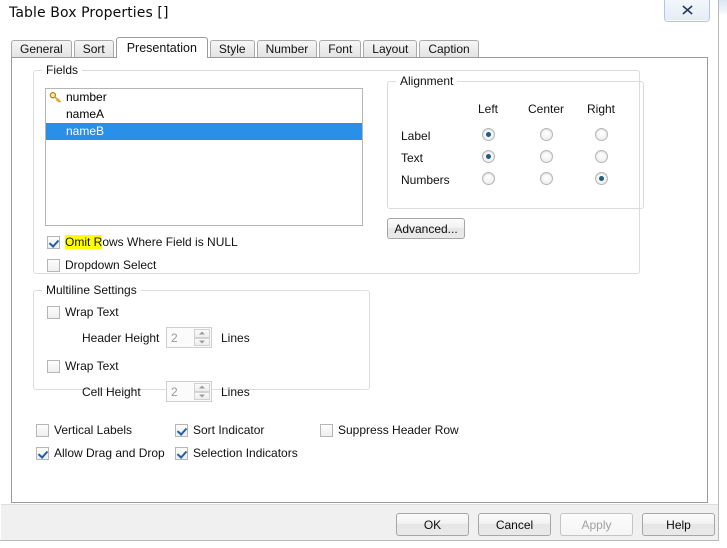 Image resolution: width=727 pixels, height=548 pixels. What do you see at coordinates (600, 109) in the screenshot?
I see `alignment-column-right: Right` at bounding box center [600, 109].